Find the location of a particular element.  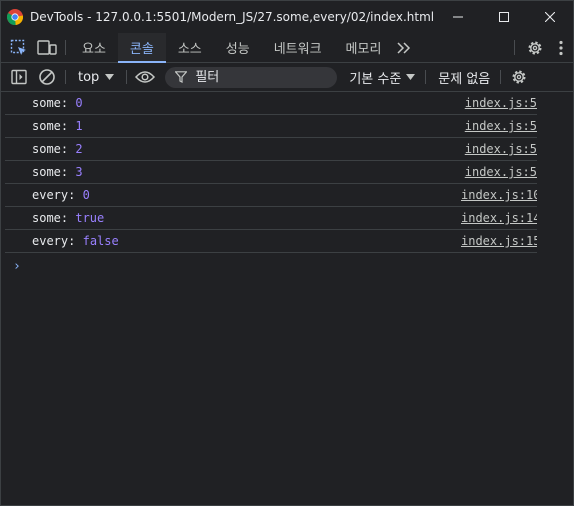

tab-network: 네트워크 is located at coordinates (298, 47).